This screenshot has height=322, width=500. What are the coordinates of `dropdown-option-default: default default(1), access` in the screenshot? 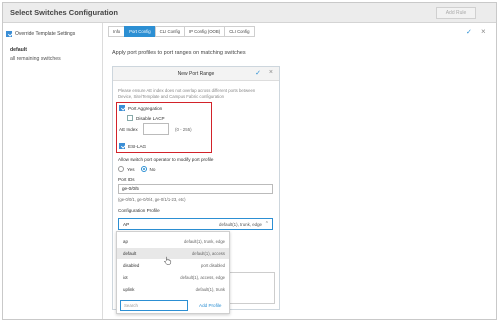 It's located at (173, 253).